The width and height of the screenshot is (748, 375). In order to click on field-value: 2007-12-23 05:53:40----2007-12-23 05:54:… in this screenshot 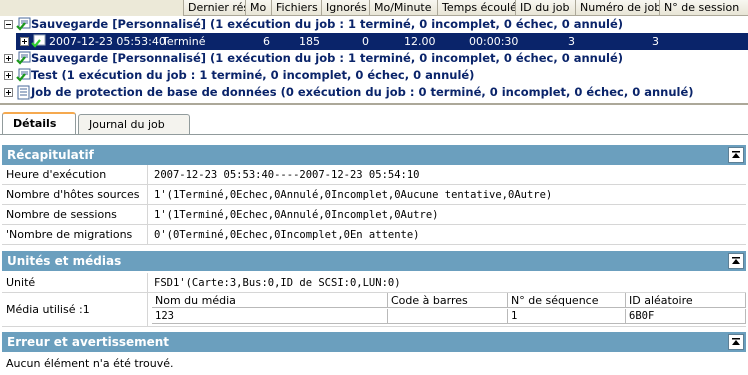, I will do `click(287, 175)`.